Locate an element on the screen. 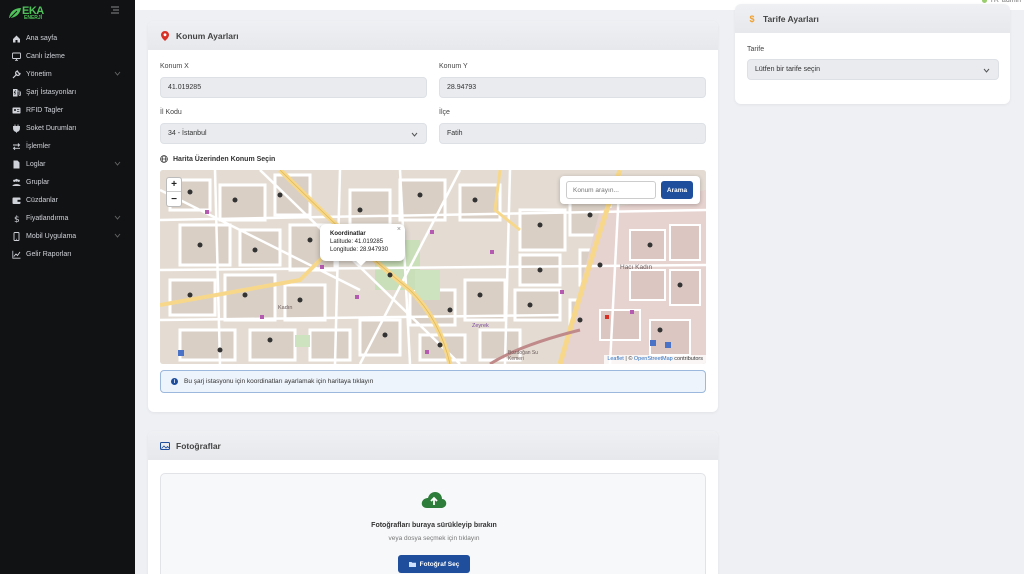  ilce-label: İlçe is located at coordinates (444, 112).